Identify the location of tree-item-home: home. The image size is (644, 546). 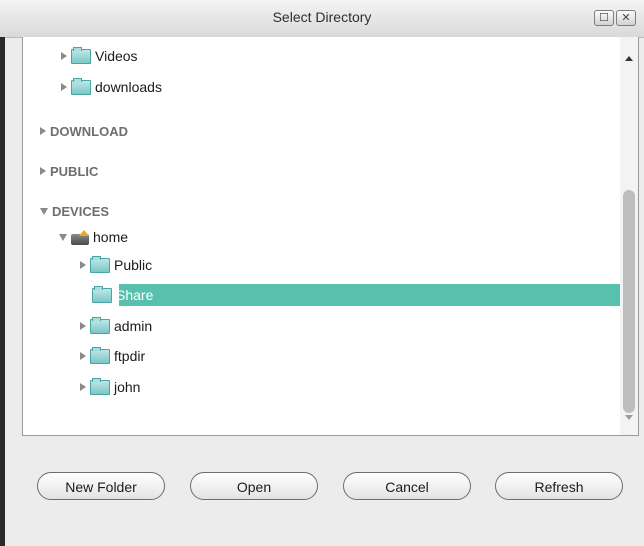
(93, 237).